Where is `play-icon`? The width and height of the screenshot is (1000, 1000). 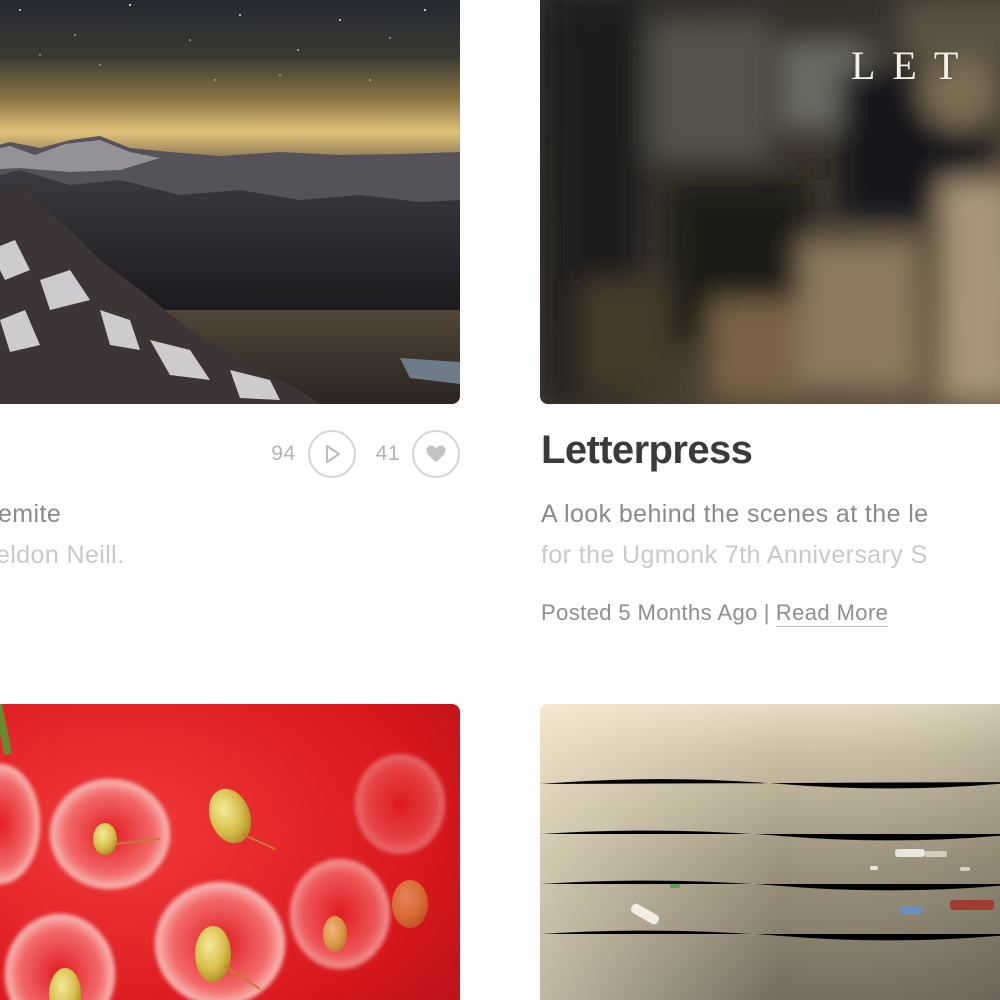
play-icon is located at coordinates (332, 454).